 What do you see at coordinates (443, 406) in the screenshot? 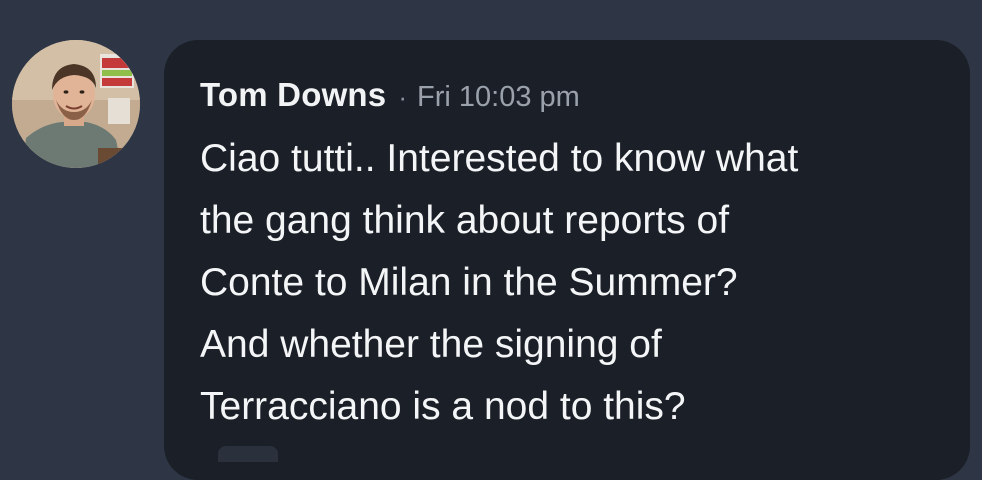
I see `message-line: Terracciano is a nod to this?` at bounding box center [443, 406].